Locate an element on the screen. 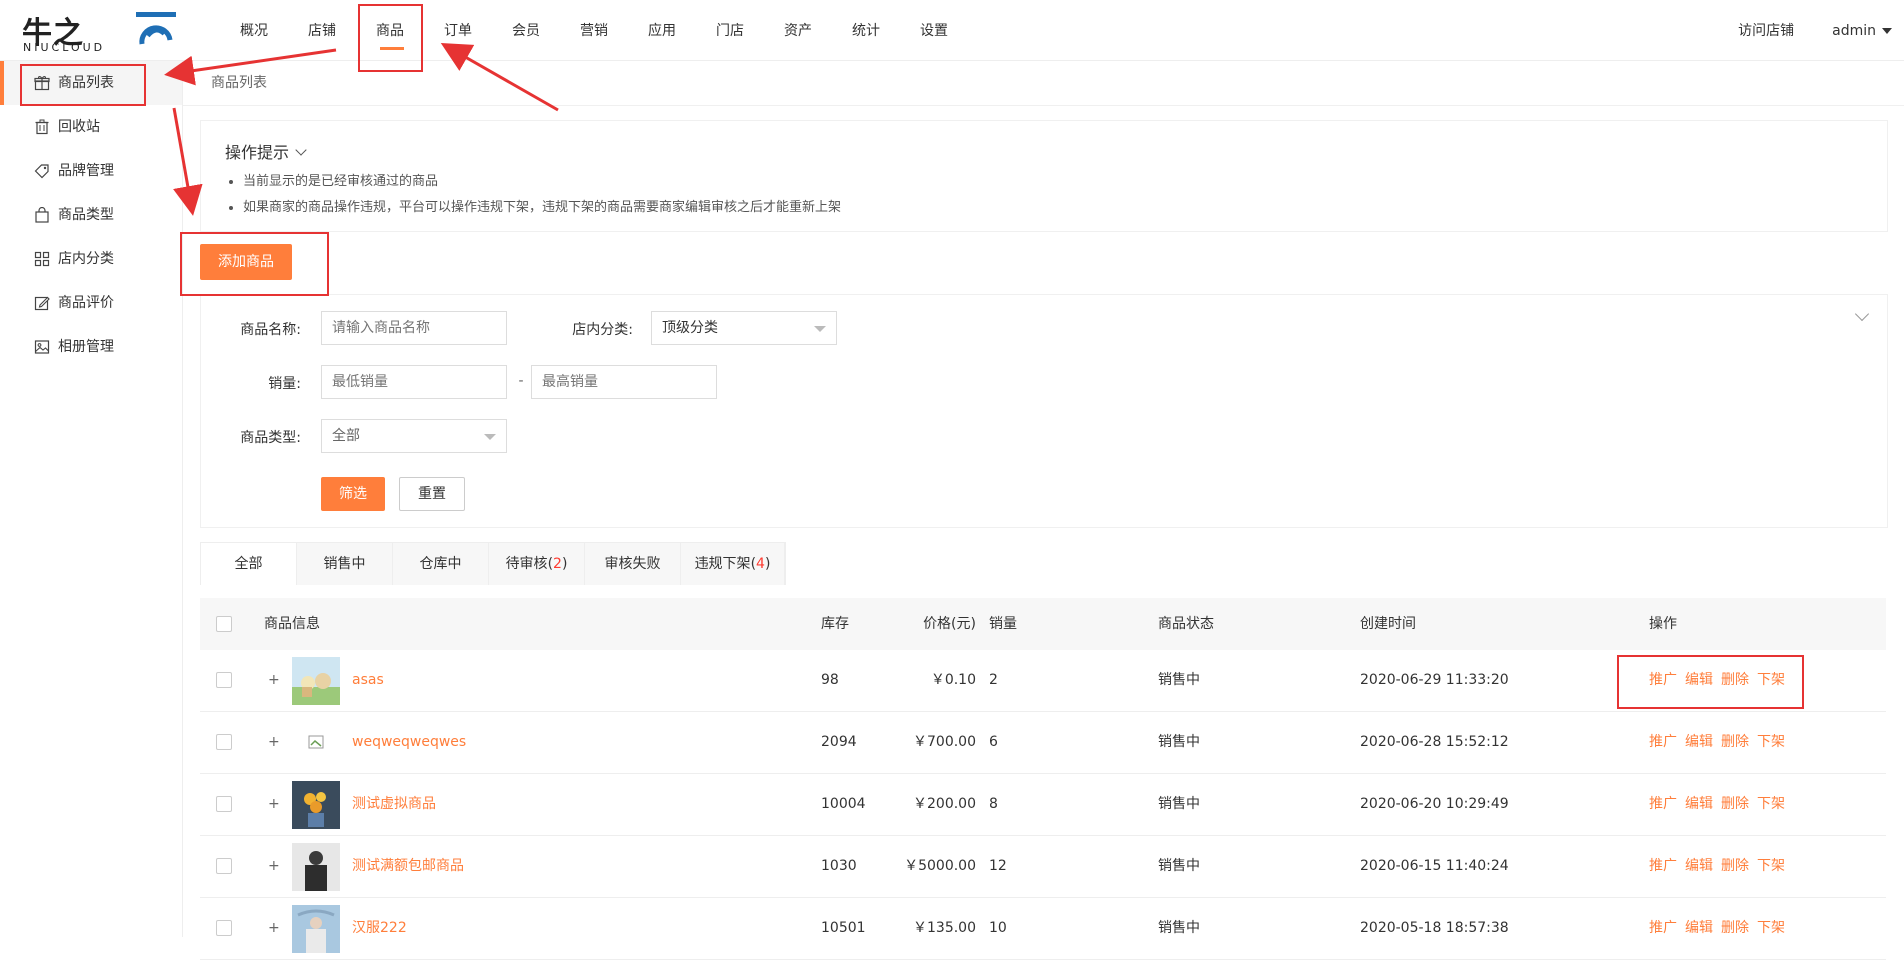 Image resolution: width=1904 pixels, height=960 pixels. tab-in-warehouse: 仓库中 is located at coordinates (441, 564).